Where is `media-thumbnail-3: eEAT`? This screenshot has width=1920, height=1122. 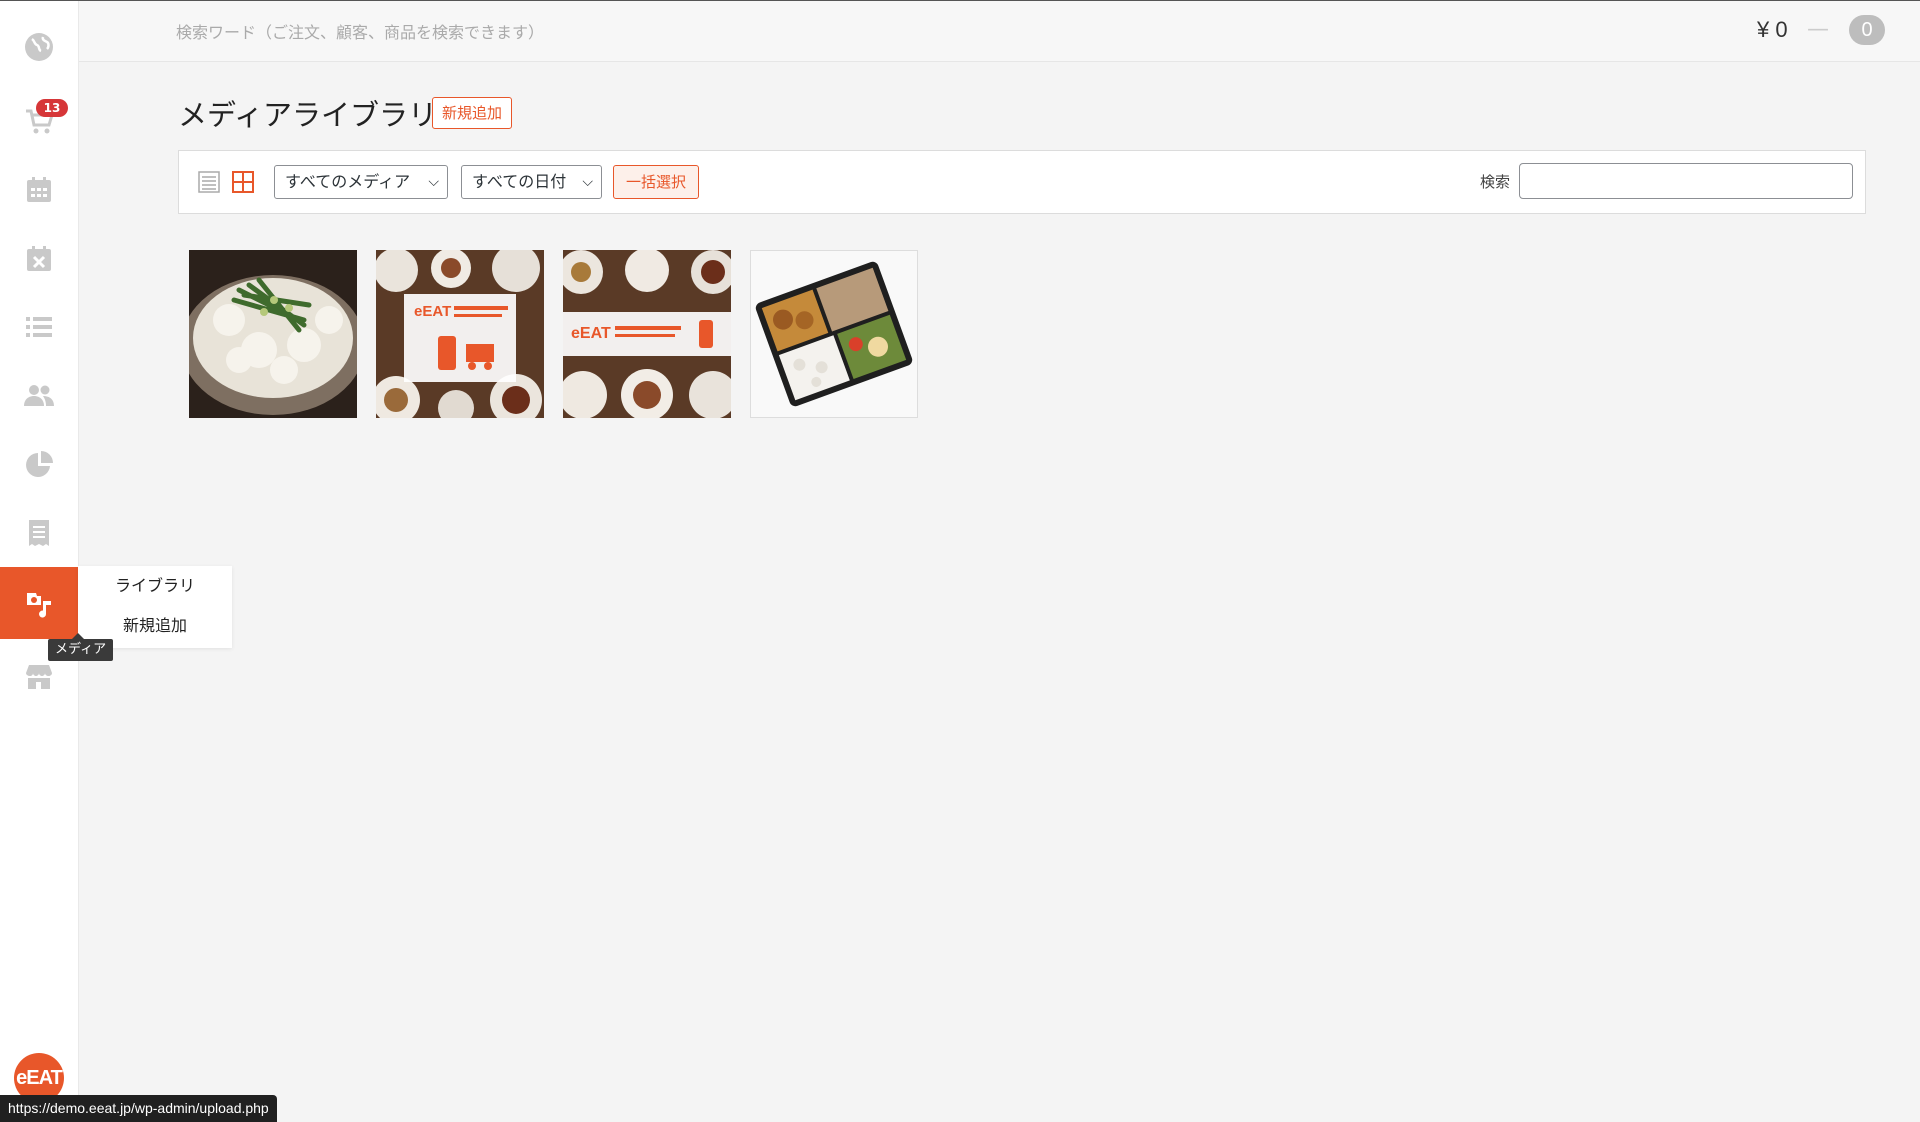 media-thumbnail-3: eEAT is located at coordinates (647, 334).